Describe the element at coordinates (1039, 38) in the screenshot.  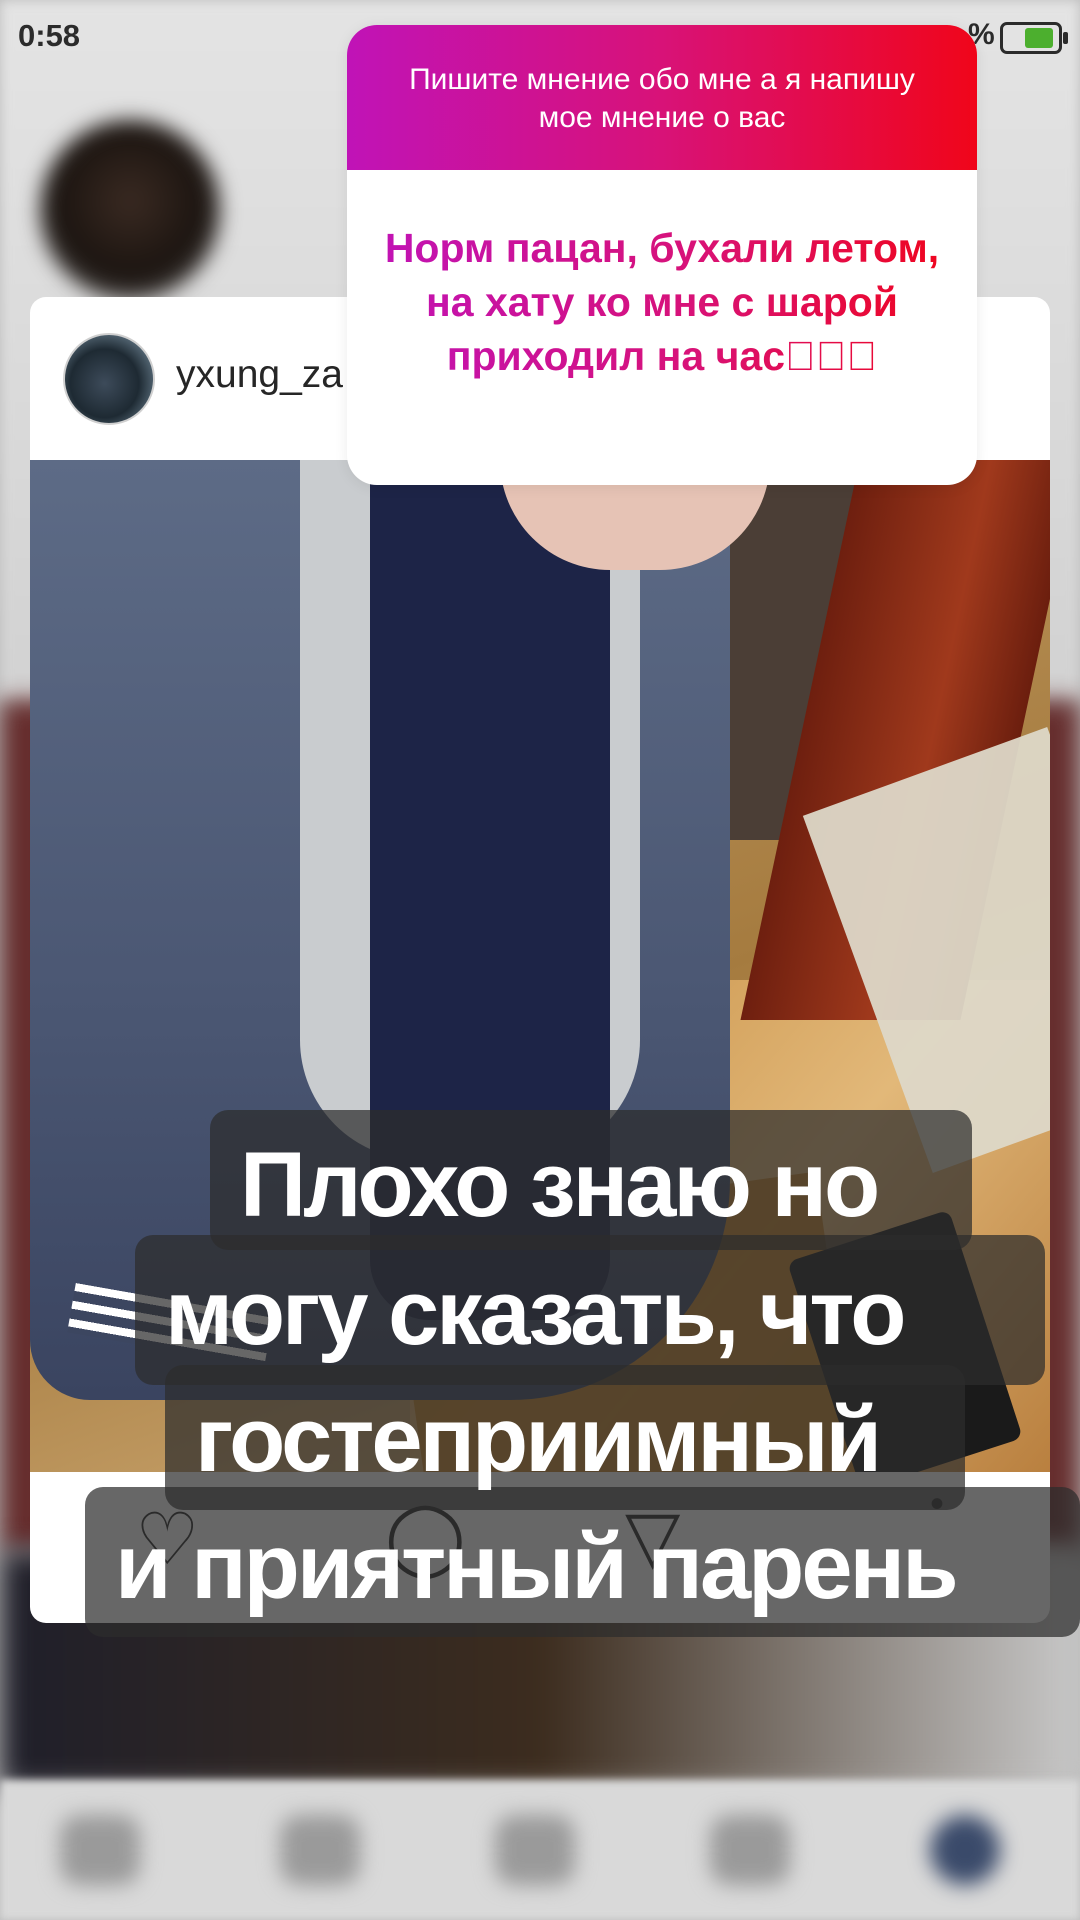
I see `battery-fill` at that location.